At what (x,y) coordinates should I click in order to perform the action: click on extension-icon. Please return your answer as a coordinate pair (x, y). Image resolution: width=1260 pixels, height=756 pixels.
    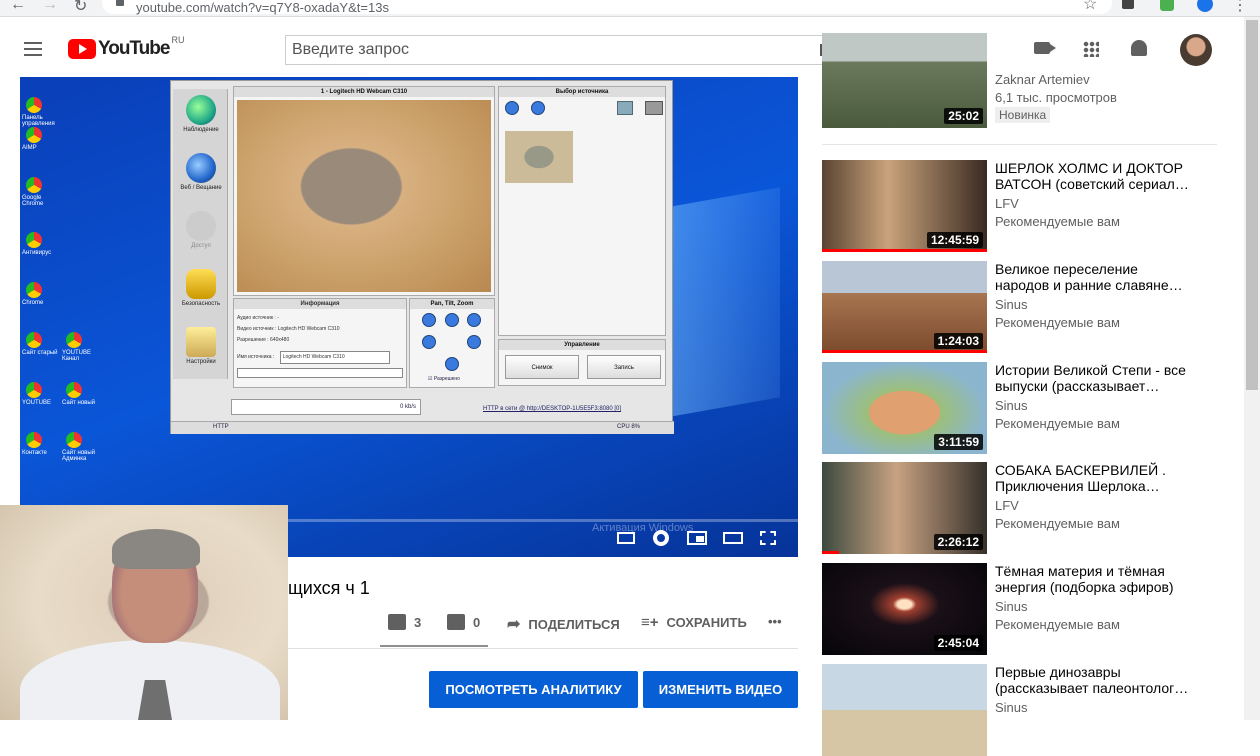
    Looking at the image, I should click on (1128, 4).